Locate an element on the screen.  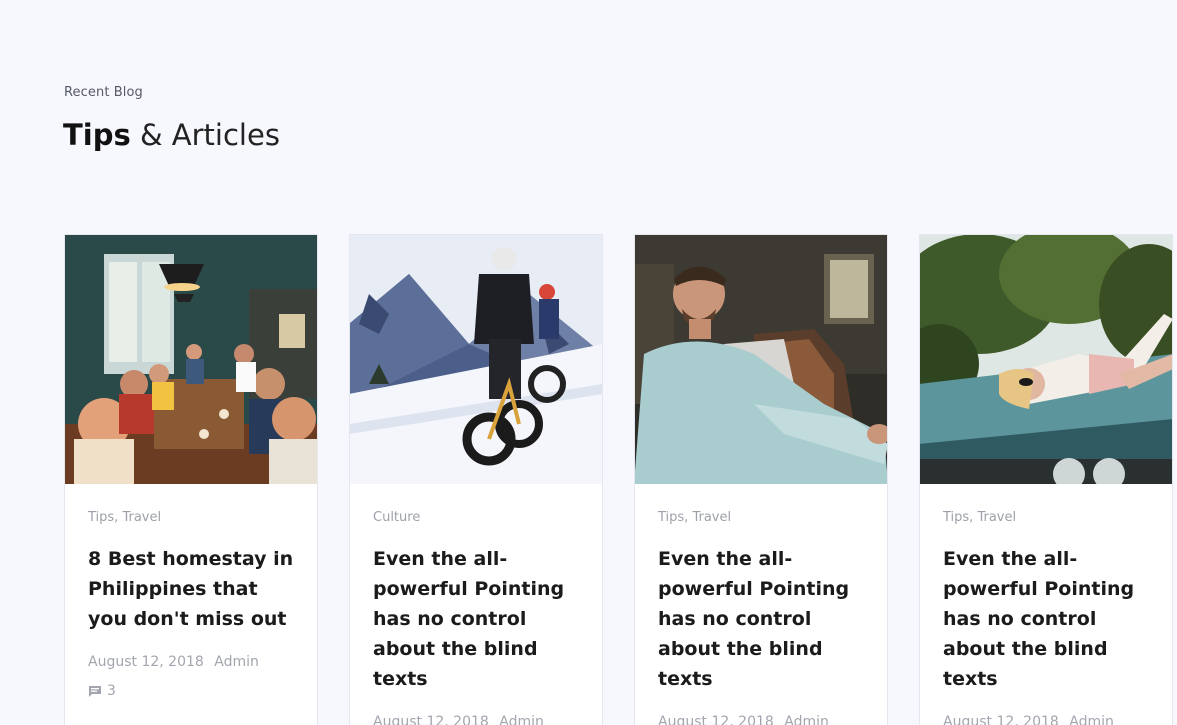
comment-count: 3 is located at coordinates (111, 691).